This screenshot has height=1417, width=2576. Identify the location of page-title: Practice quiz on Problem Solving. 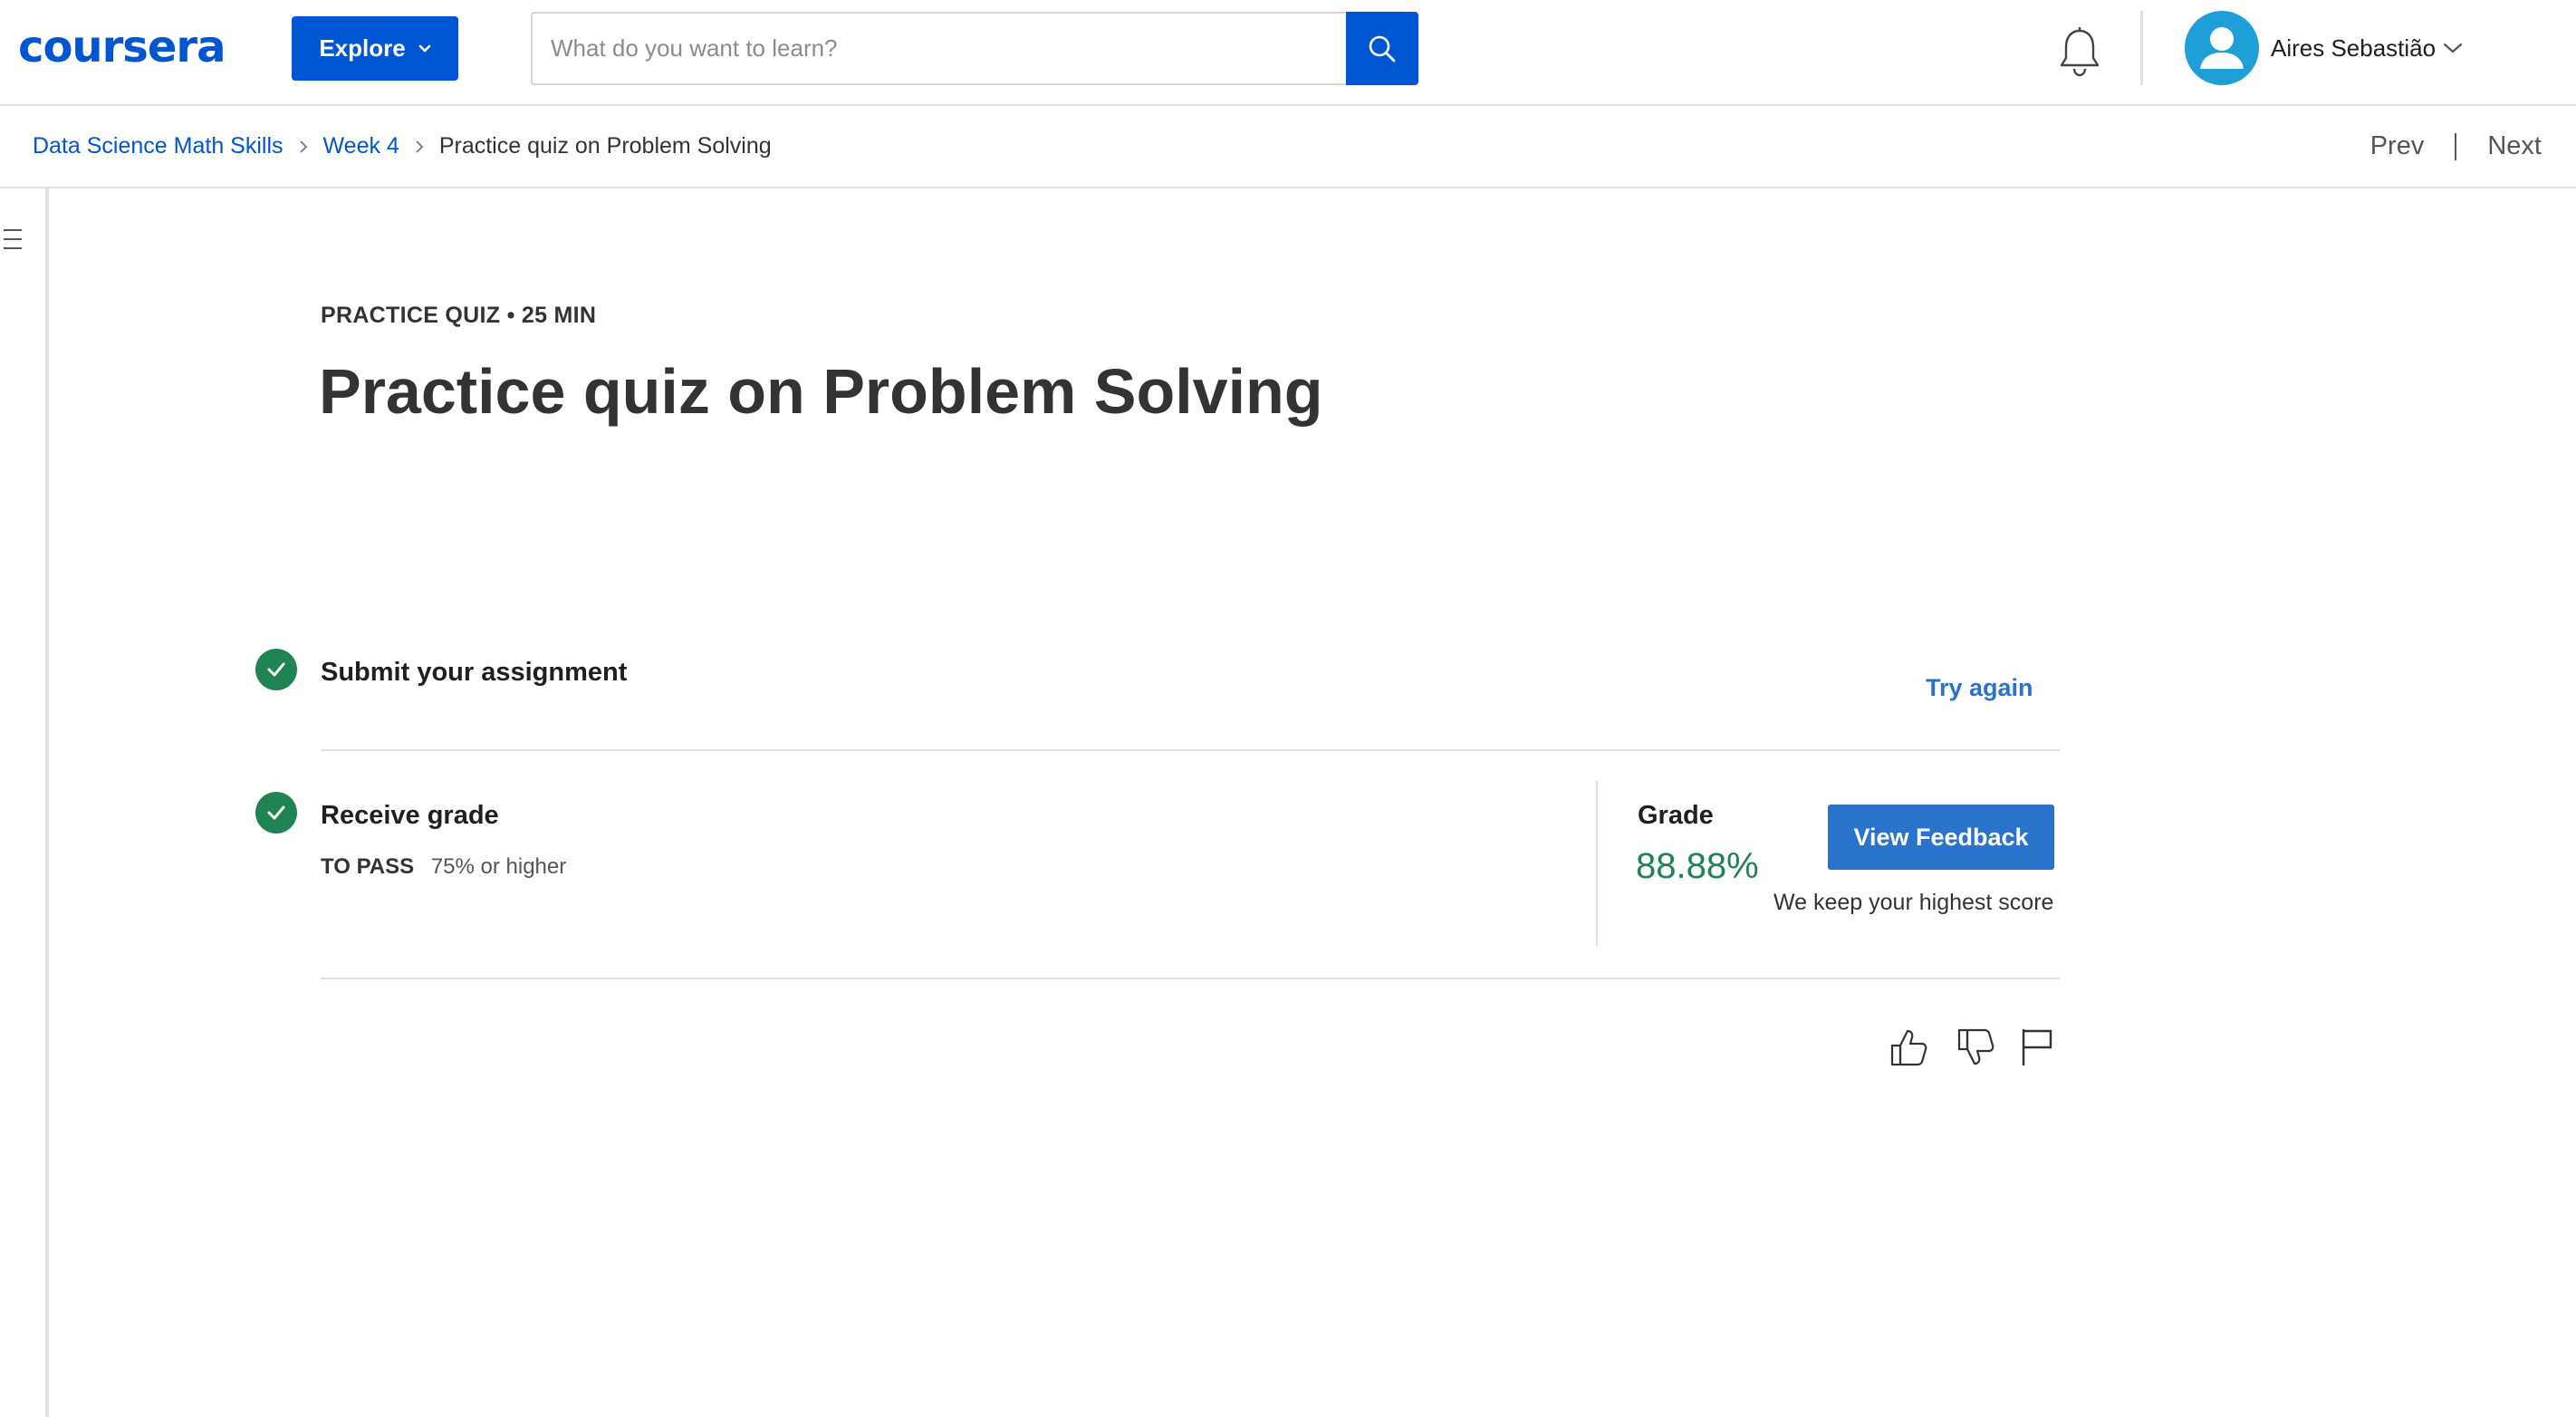
(821, 392).